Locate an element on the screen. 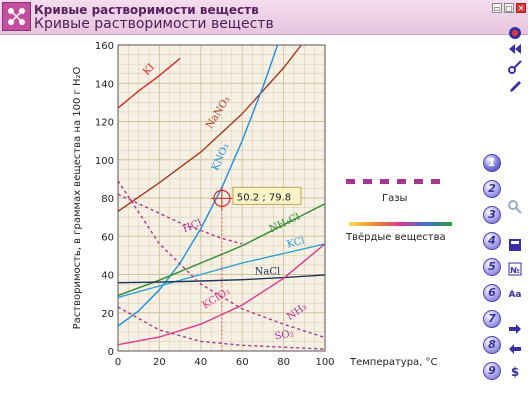  step-button-6: 6 is located at coordinates (492, 293).